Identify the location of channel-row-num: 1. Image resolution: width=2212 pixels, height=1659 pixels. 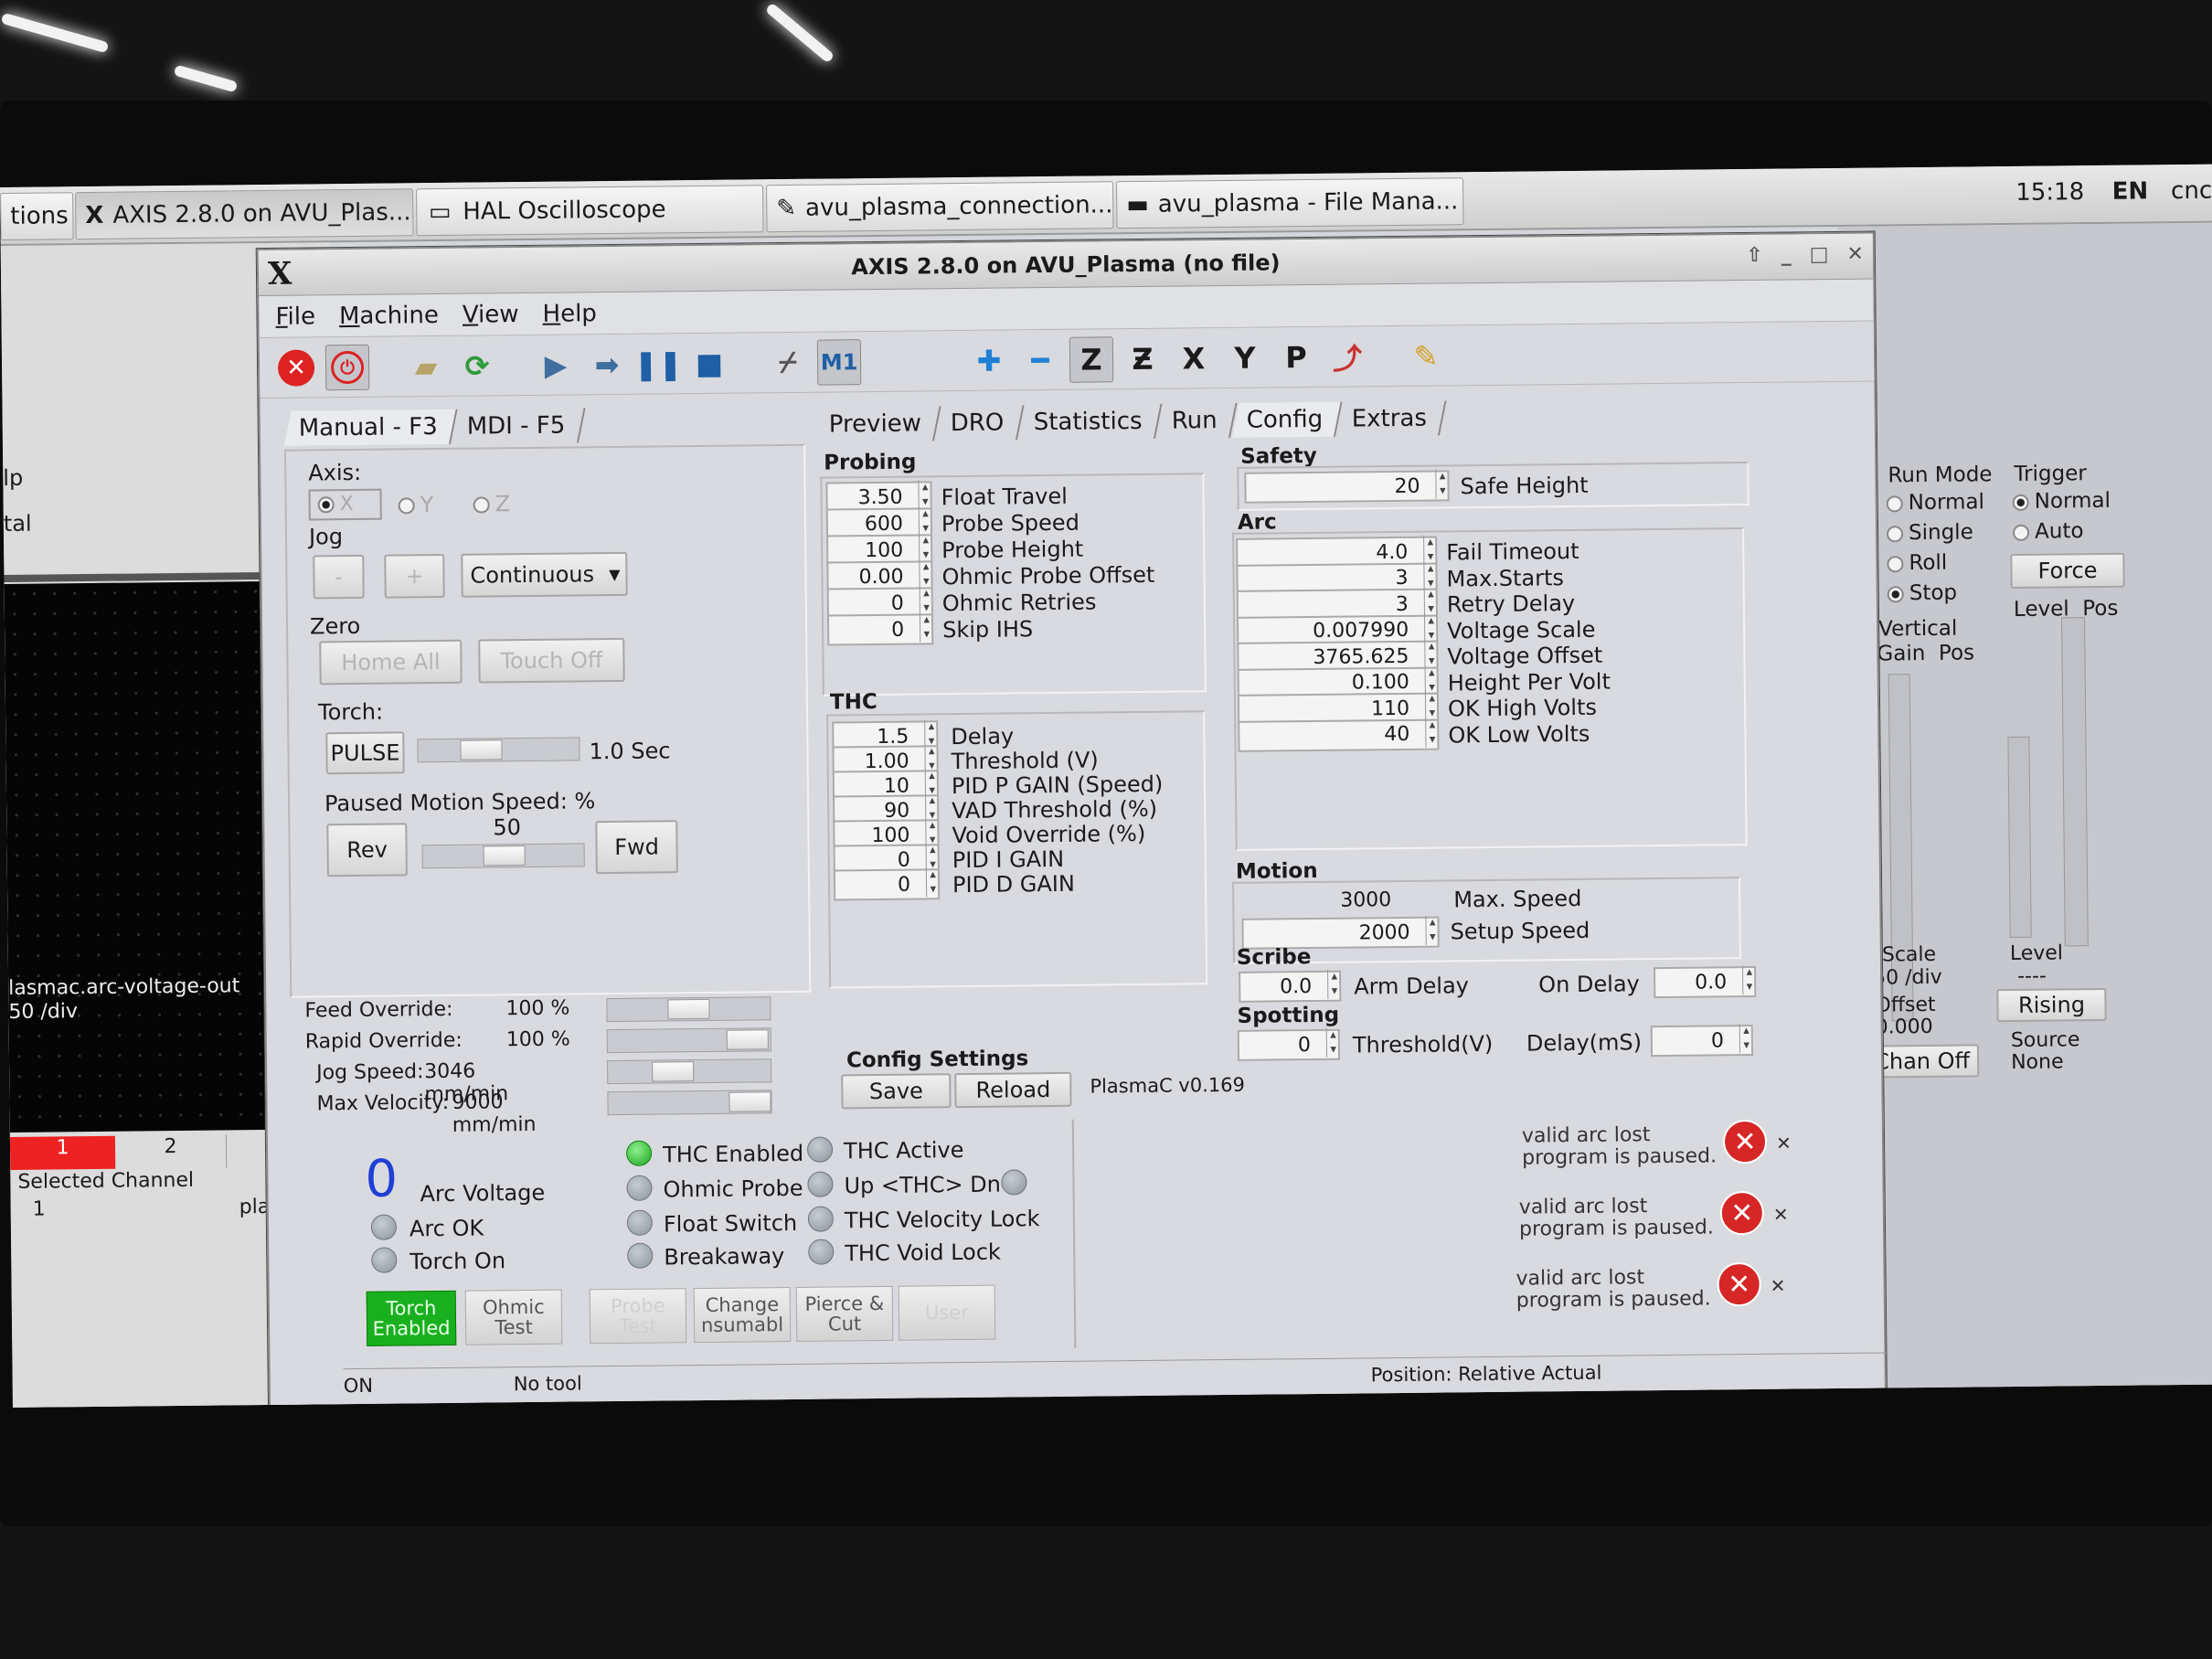
(39, 1209).